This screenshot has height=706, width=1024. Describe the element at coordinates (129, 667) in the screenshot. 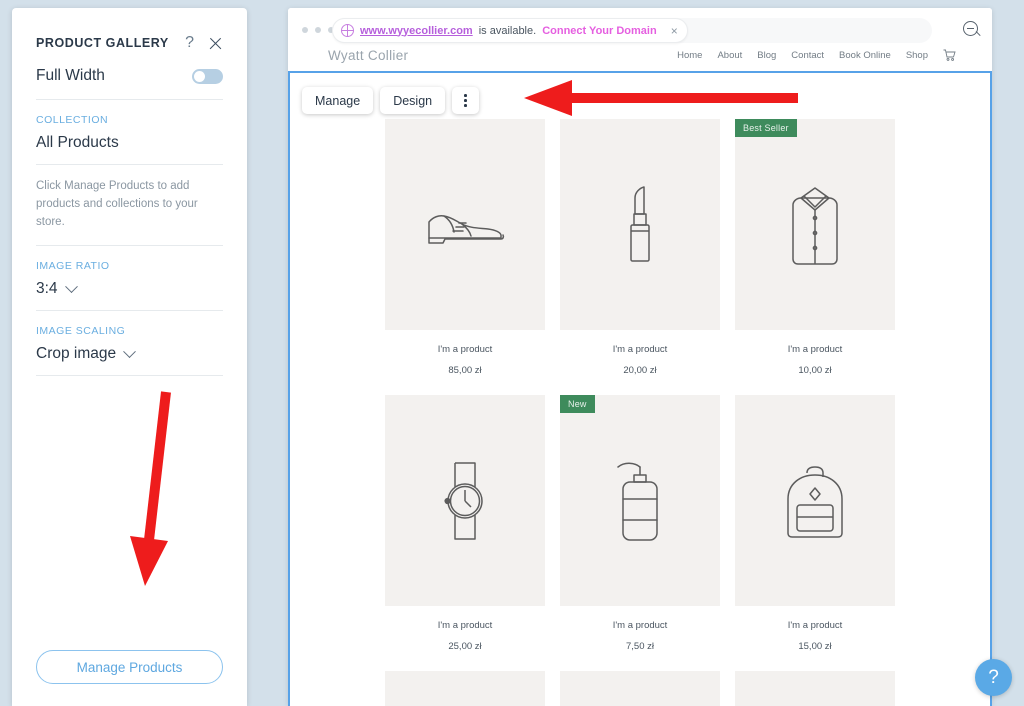

I see `manage-products-button: Manage Products` at that location.